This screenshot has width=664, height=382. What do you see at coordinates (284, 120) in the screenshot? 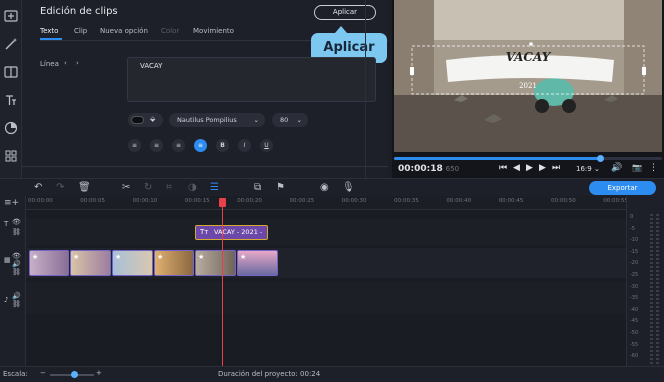
I see `font-size-value: 80` at bounding box center [284, 120].